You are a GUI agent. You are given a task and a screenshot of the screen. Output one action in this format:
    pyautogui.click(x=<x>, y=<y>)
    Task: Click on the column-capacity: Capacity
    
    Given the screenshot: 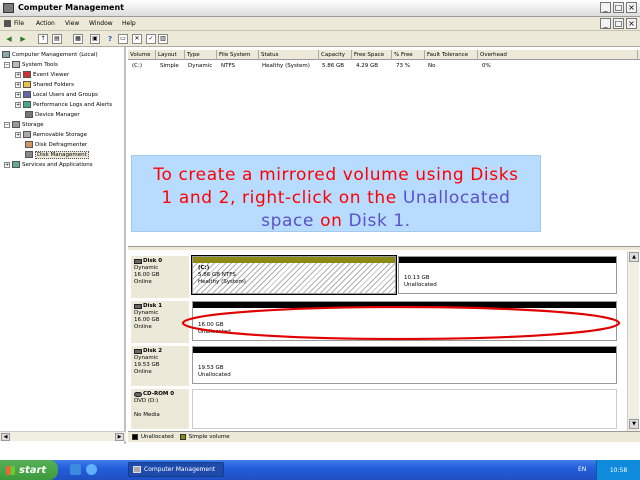 What is the action you would take?
    pyautogui.click(x=335, y=55)
    